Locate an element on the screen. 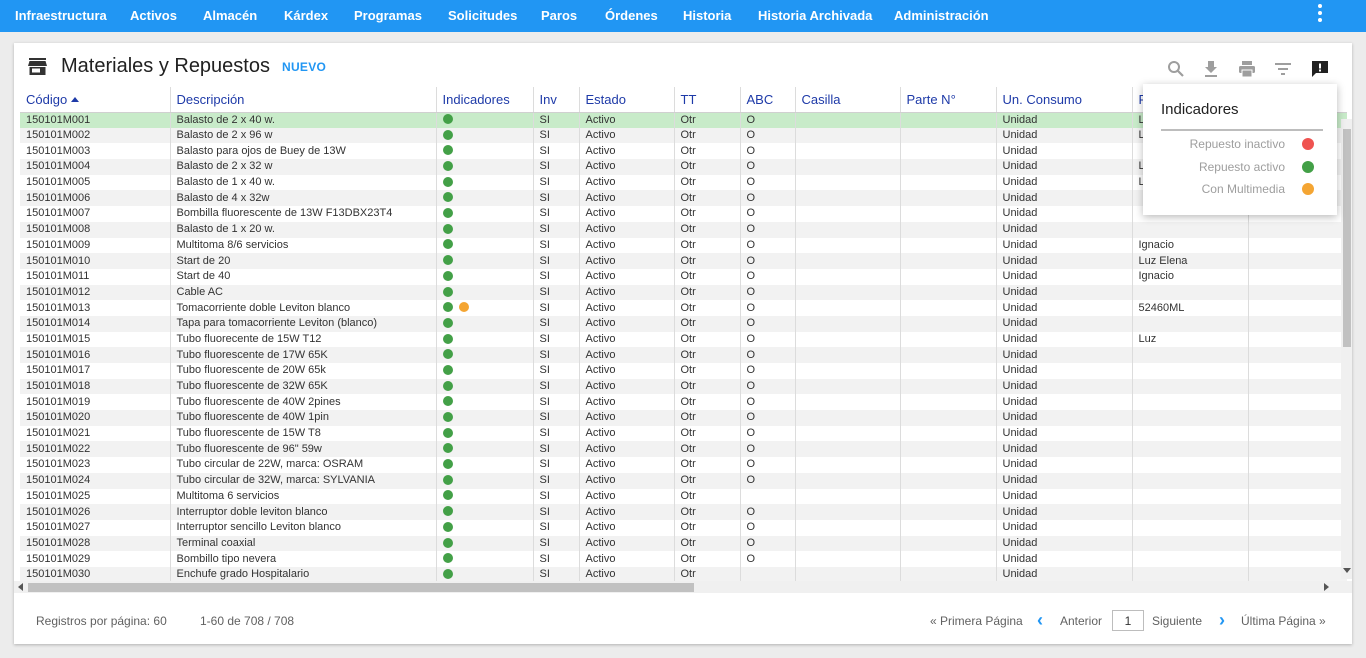 The image size is (1366, 658). column-header-estado: Estado is located at coordinates (627, 100).